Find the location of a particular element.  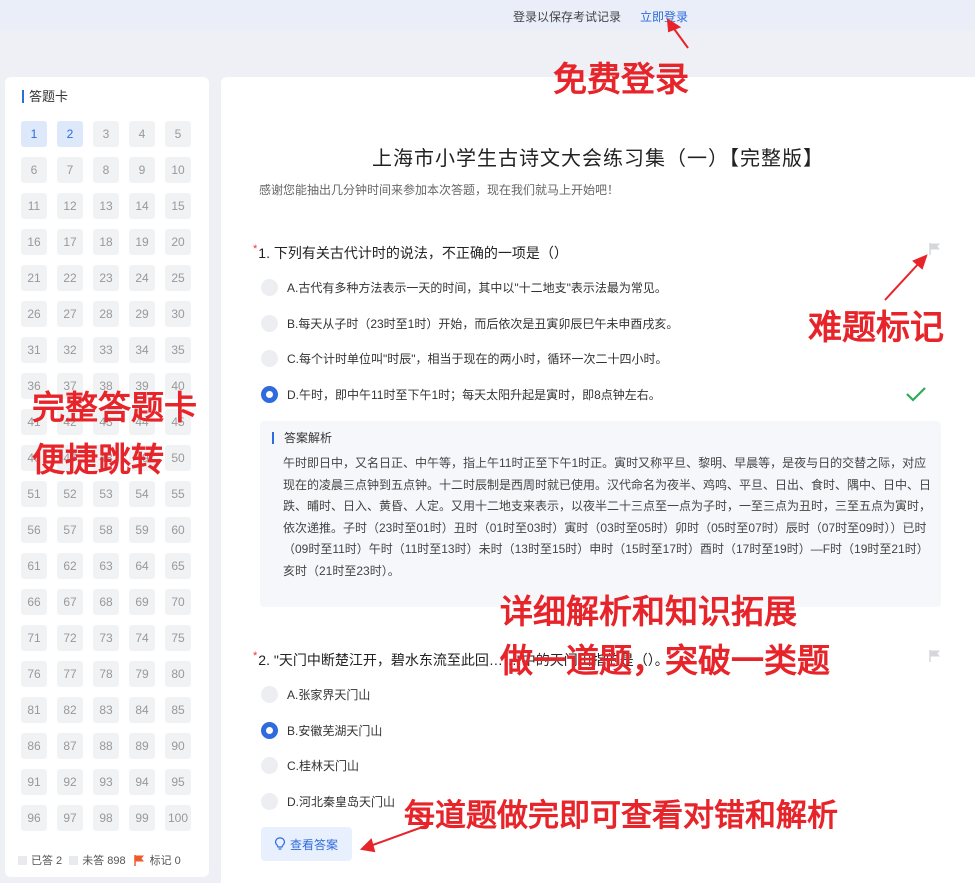

answer-card-cell: 62 is located at coordinates (70, 566).